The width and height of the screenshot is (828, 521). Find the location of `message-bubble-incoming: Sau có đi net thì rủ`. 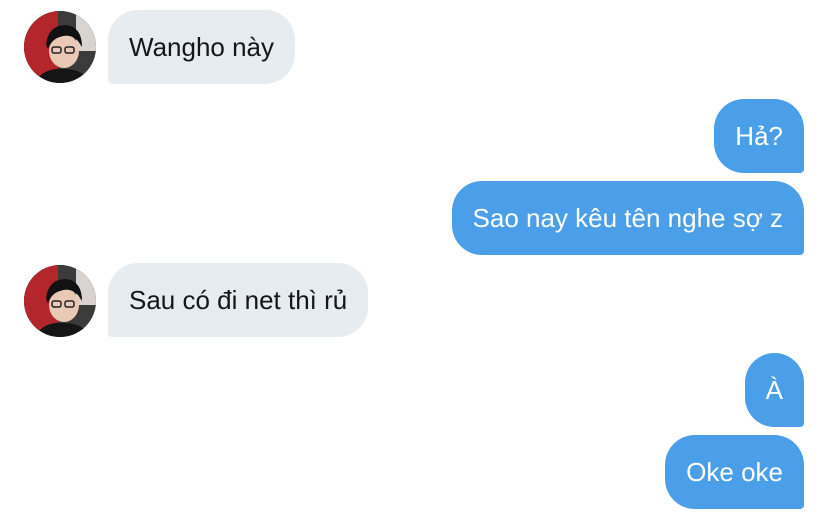

message-bubble-incoming: Sau có đi net thì rủ is located at coordinates (238, 300).